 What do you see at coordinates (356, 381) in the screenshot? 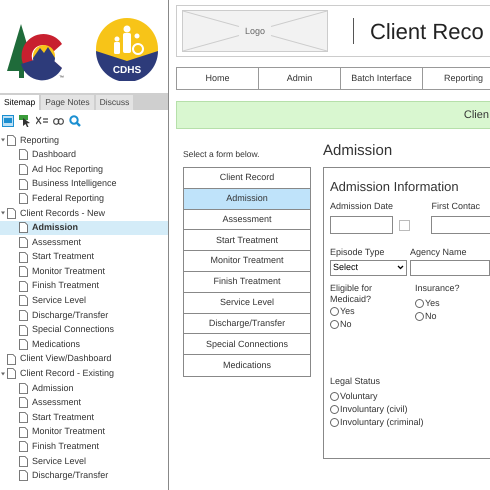
I see `field-label: Legal Status` at bounding box center [356, 381].